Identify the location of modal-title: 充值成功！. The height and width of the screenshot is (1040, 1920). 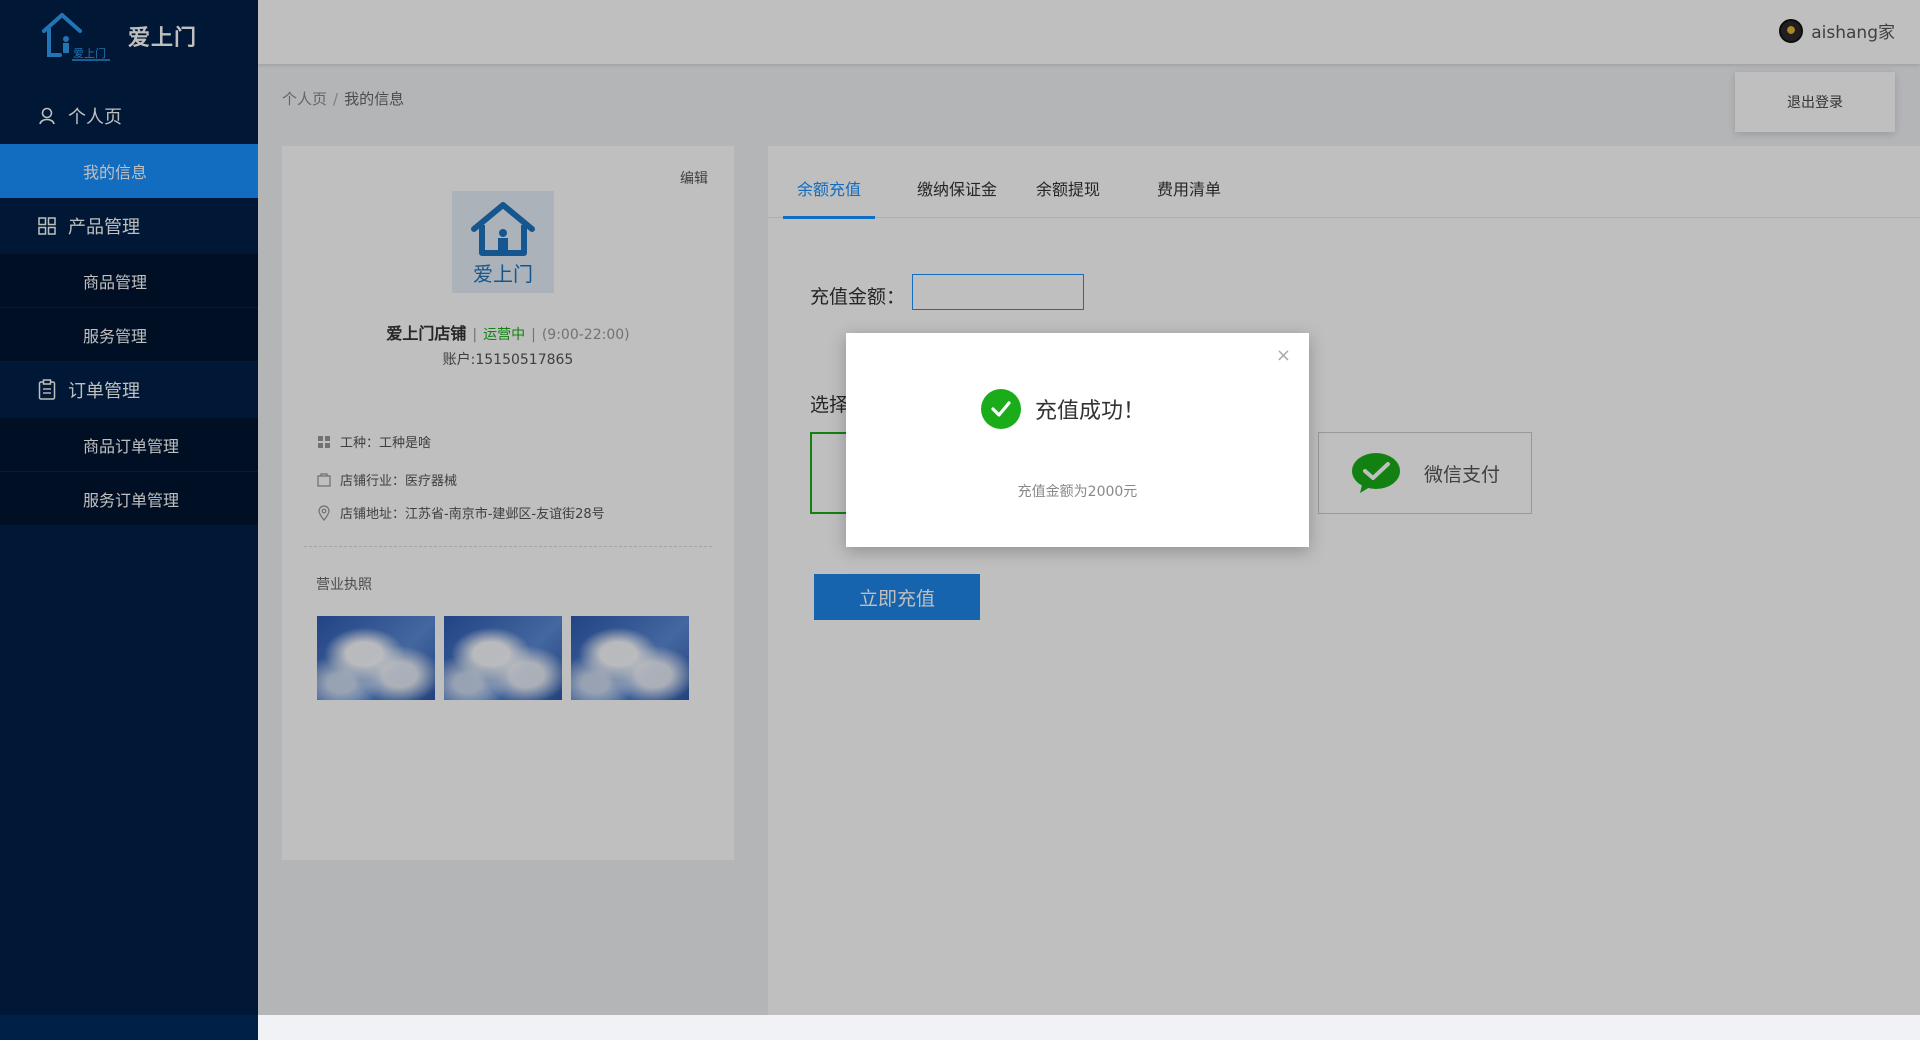
(1090, 411).